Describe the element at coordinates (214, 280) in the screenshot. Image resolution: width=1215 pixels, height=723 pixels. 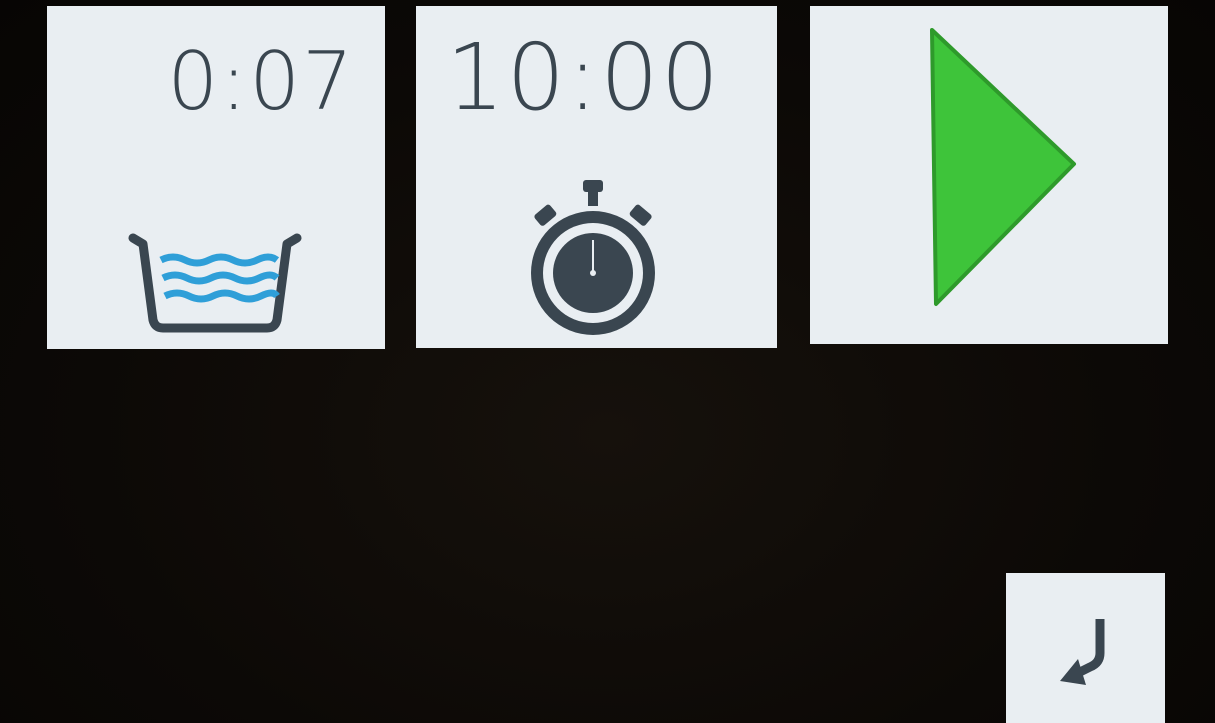
I see `water-basin-icon` at that location.